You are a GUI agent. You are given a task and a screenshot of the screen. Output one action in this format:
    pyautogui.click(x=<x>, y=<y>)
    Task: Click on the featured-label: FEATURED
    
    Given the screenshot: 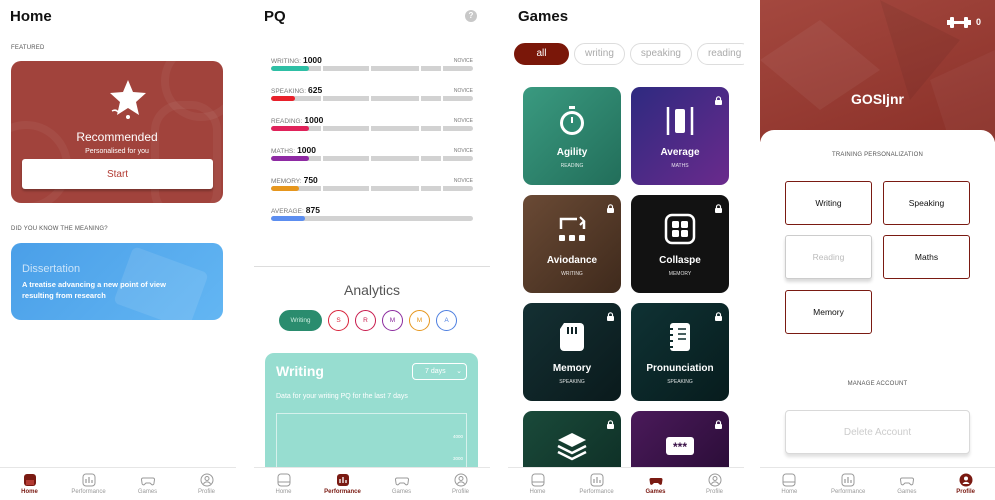 What is the action you would take?
    pyautogui.click(x=28, y=48)
    